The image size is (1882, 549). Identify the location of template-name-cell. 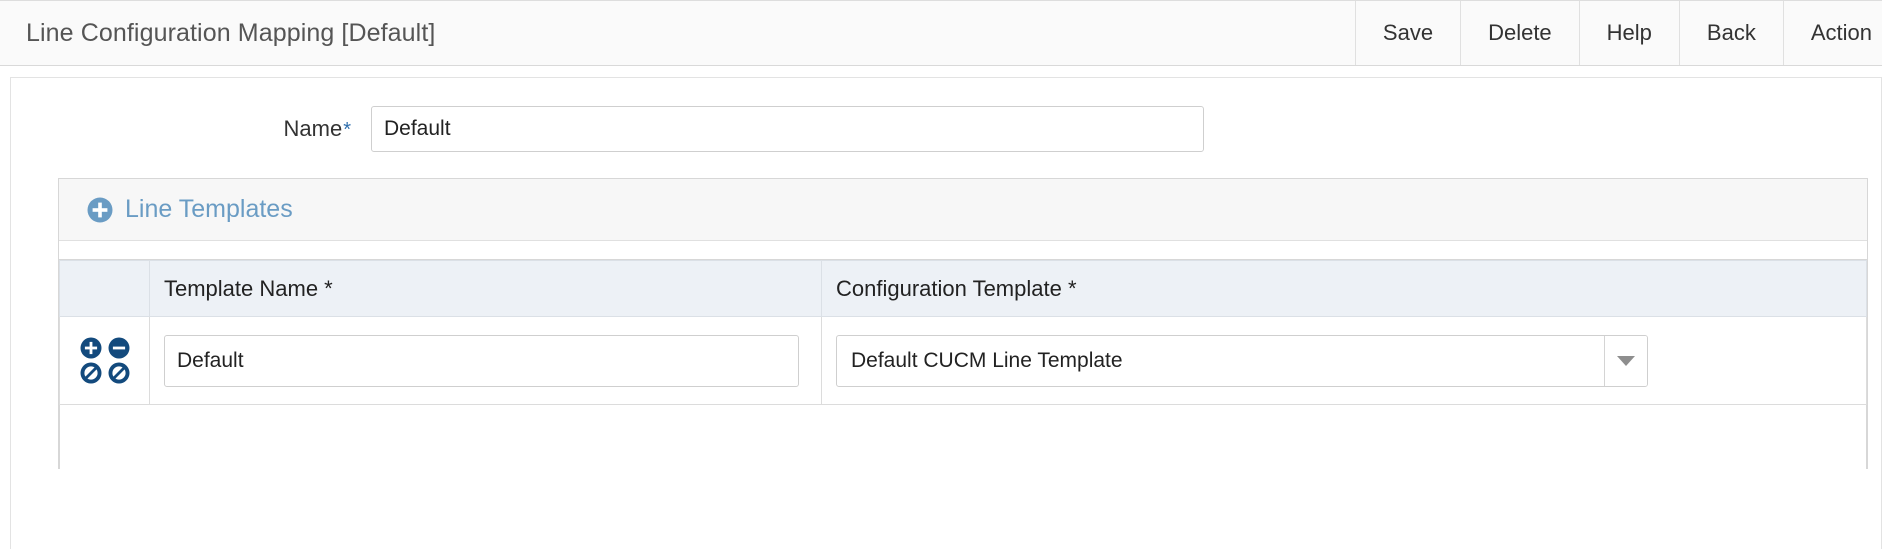
(485, 360).